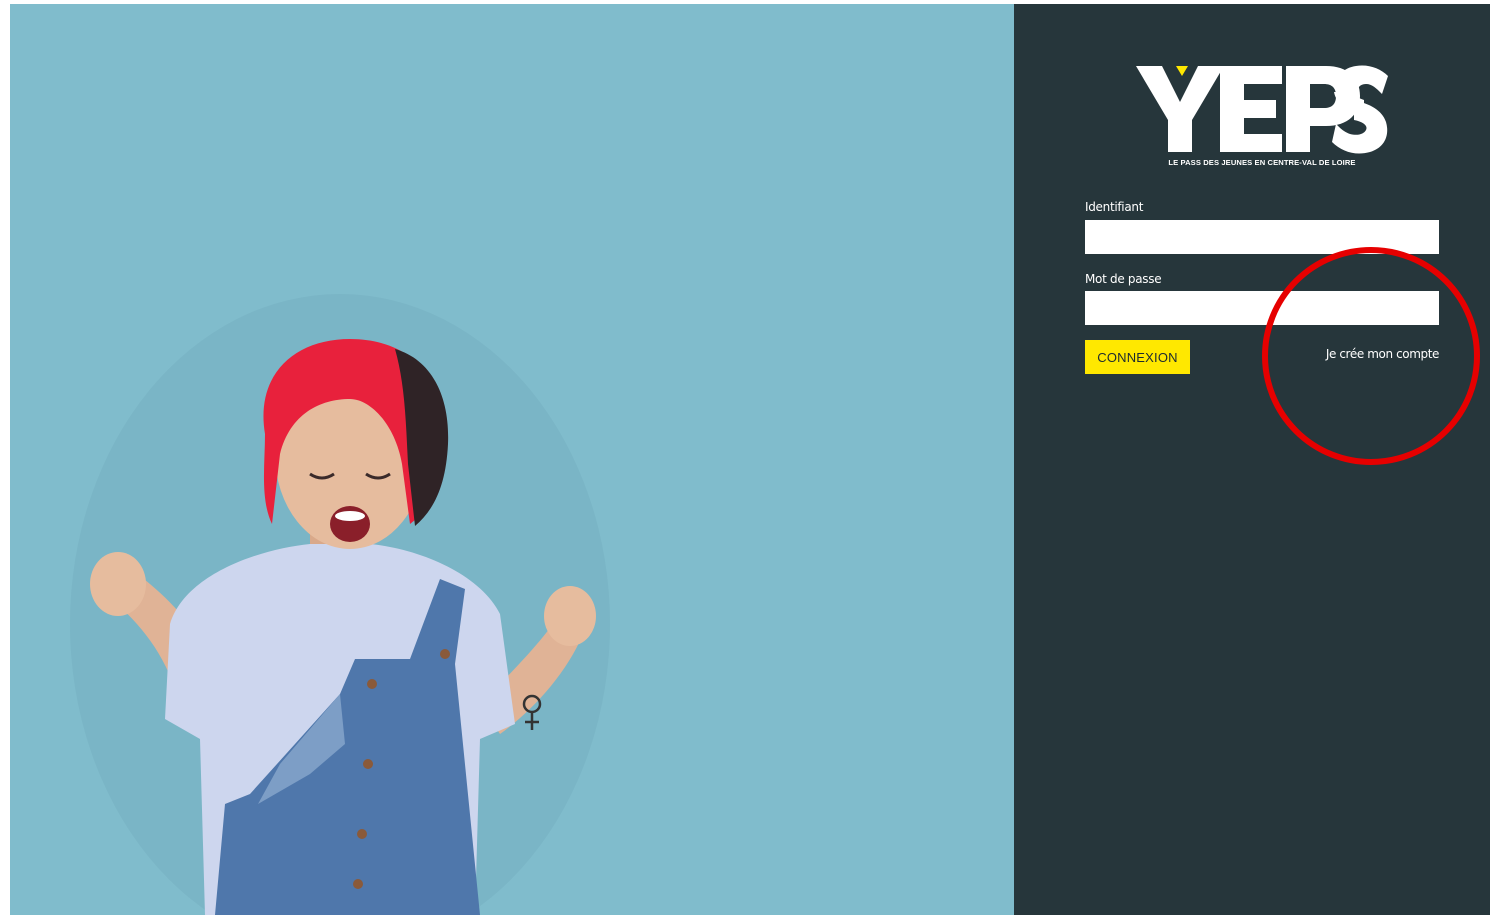 The width and height of the screenshot is (1490, 915). What do you see at coordinates (1370, 354) in the screenshot?
I see `create-account-link: Je crée mon compte` at bounding box center [1370, 354].